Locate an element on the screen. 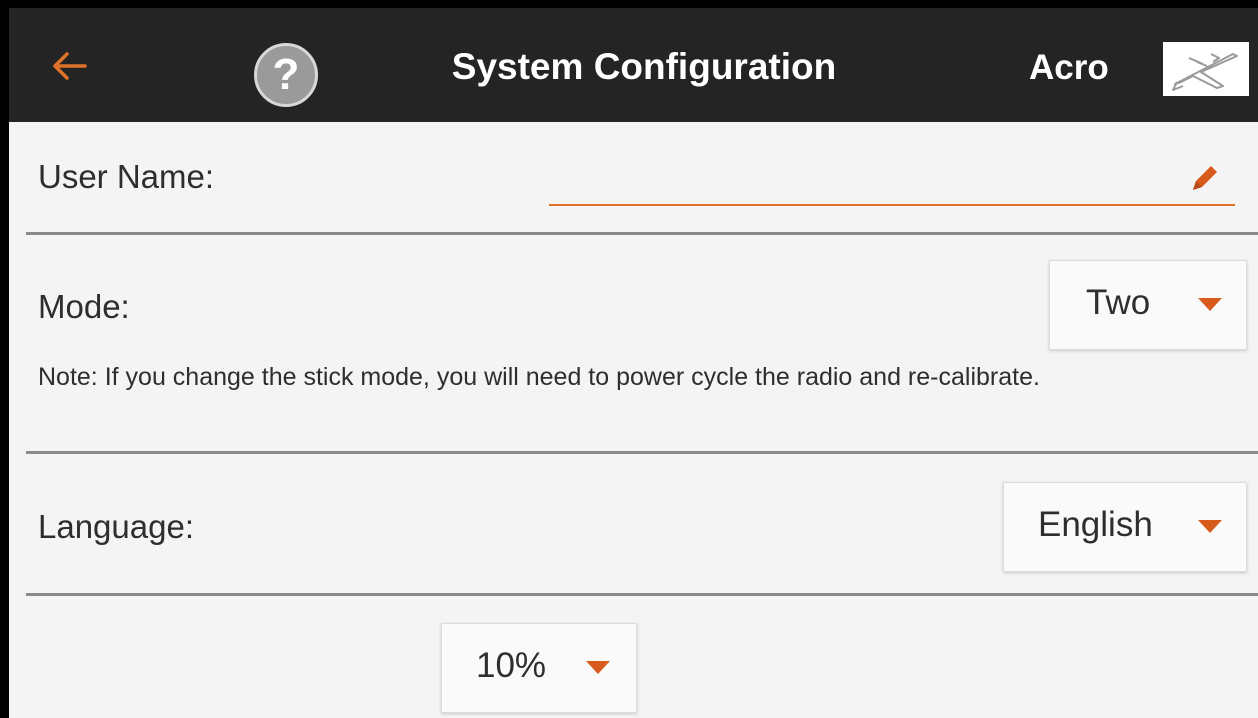  help-button: ? is located at coordinates (286, 75).